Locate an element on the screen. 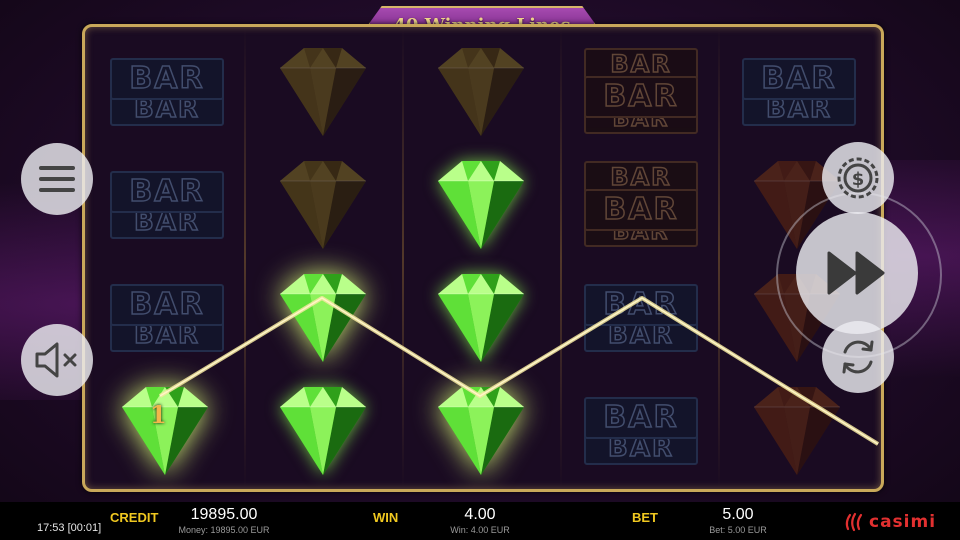 This screenshot has height=540, width=960. bet-button: $ is located at coordinates (858, 178).